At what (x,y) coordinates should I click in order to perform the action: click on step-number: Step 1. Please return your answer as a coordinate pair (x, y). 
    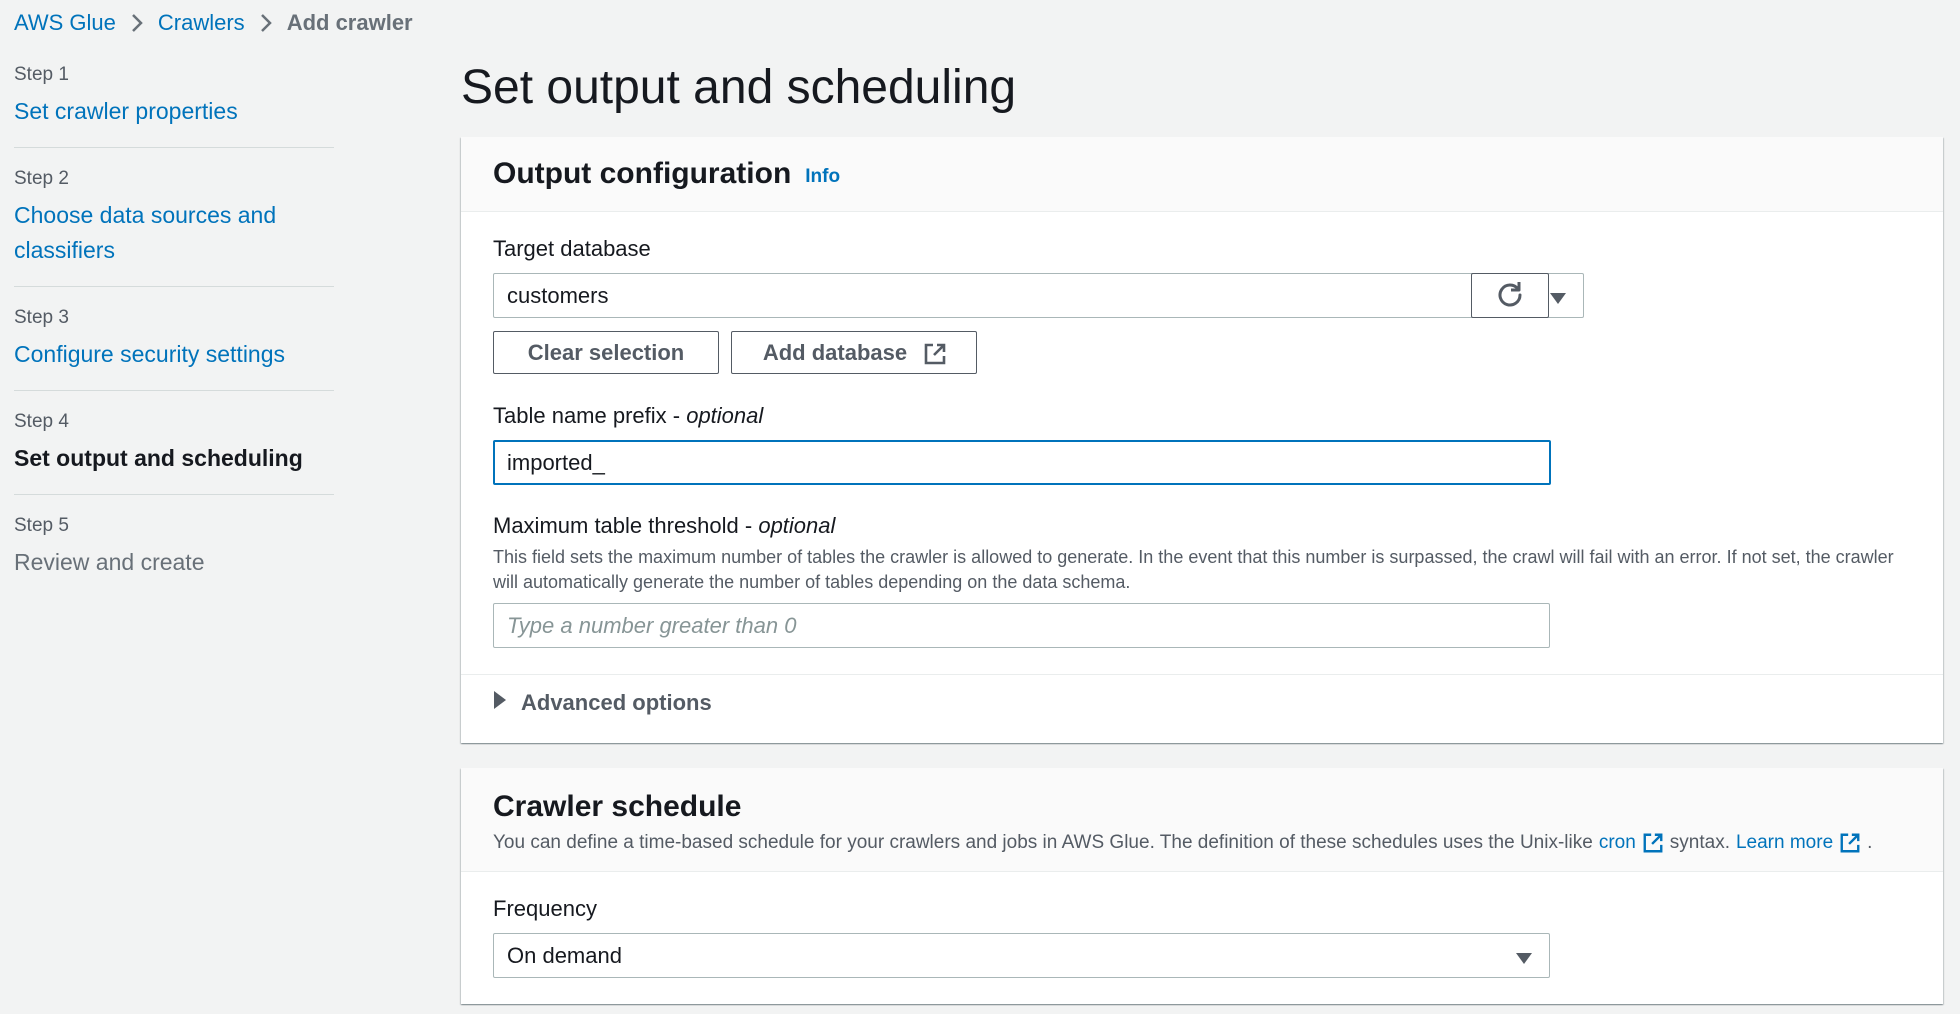
    Looking at the image, I should click on (41, 74).